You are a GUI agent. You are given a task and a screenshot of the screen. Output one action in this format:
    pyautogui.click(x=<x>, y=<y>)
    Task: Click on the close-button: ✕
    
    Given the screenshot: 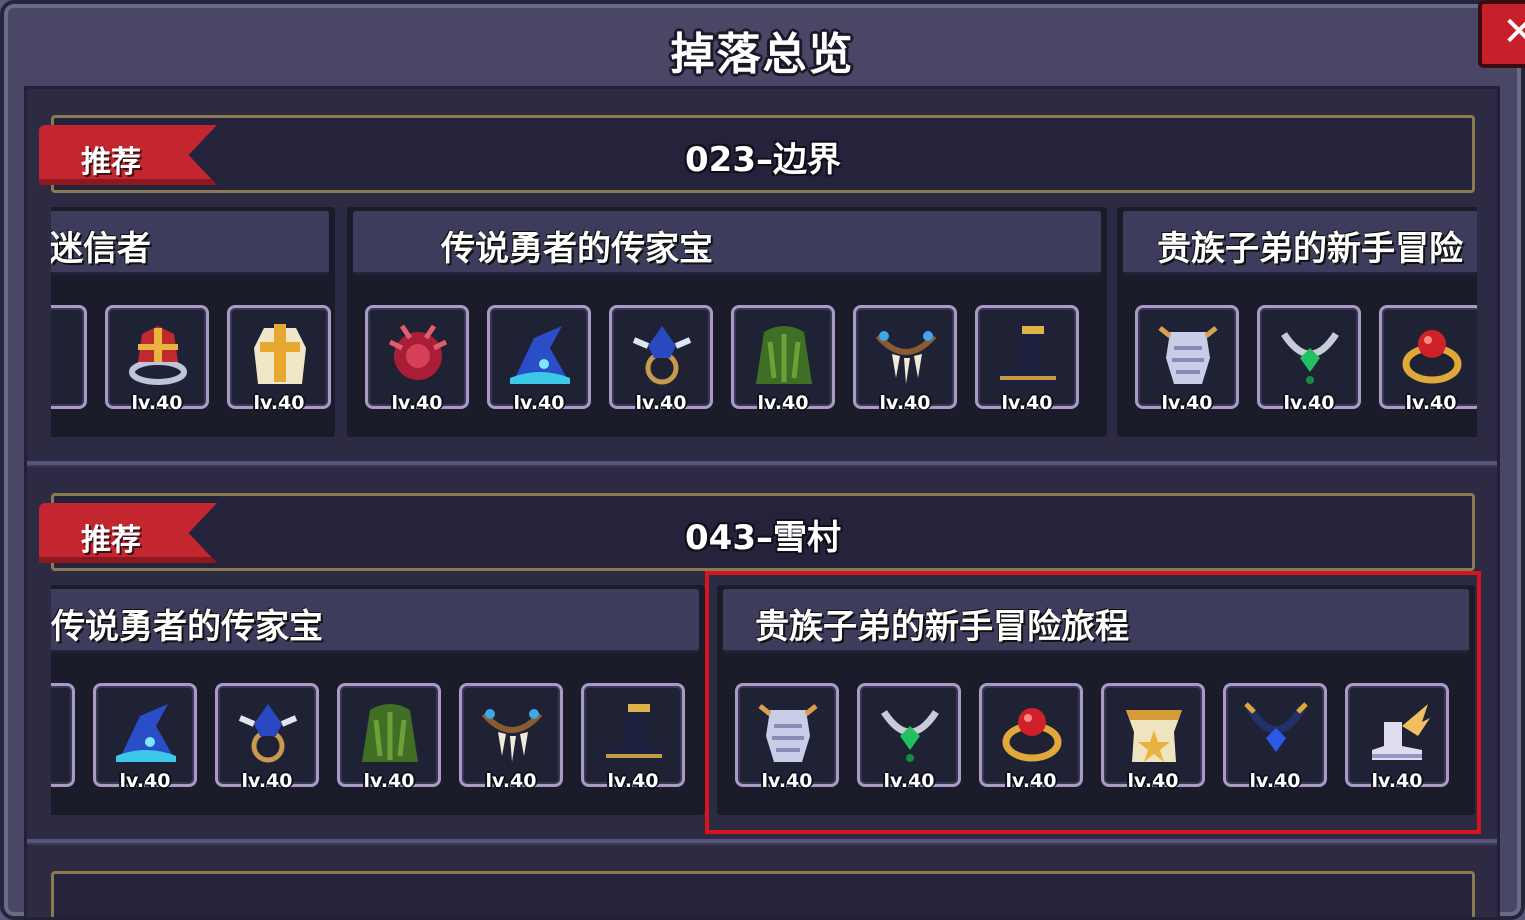 What is the action you would take?
    pyautogui.click(x=1501, y=34)
    